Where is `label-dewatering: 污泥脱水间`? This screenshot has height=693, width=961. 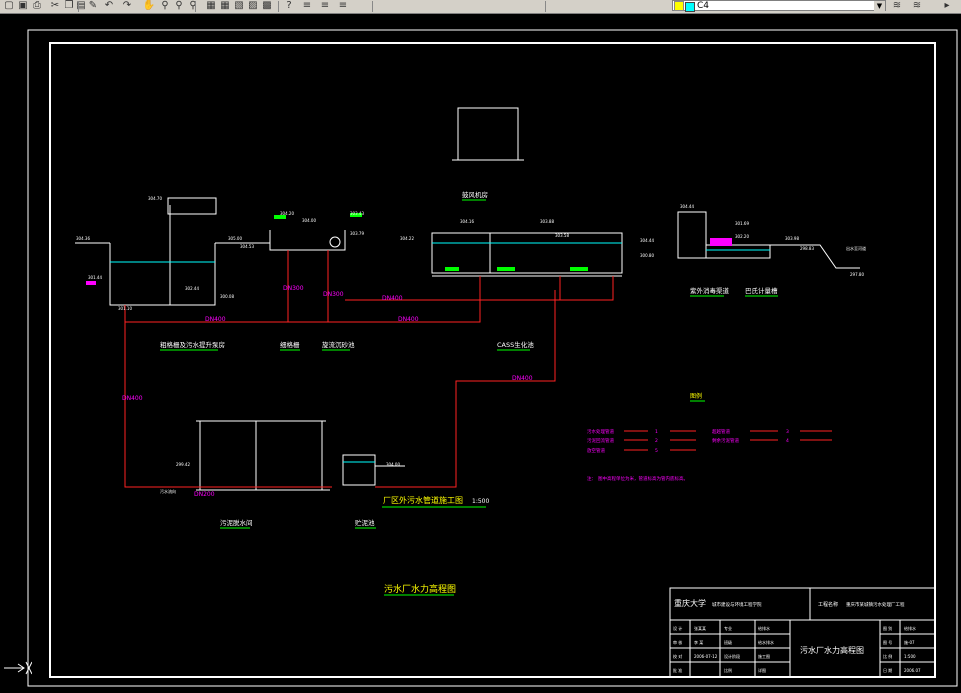
label-dewatering: 污泥脱水间 is located at coordinates (236, 522).